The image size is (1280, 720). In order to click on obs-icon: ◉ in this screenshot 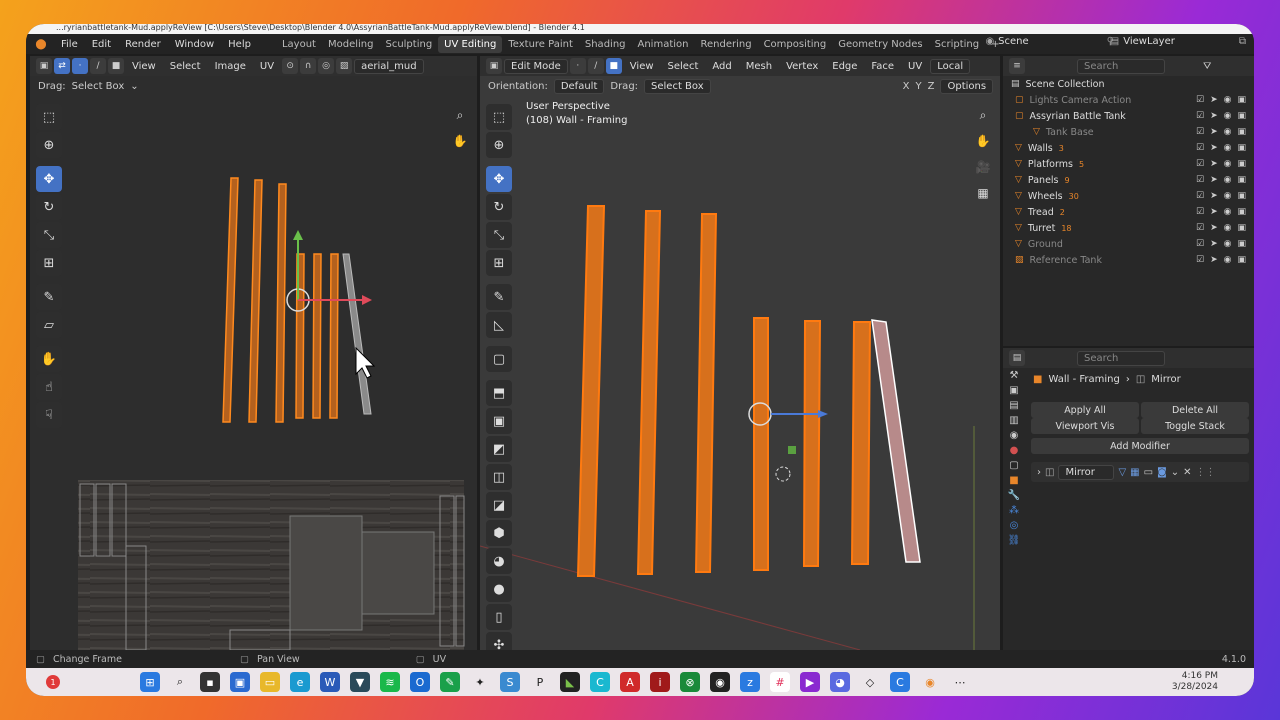, I will do `click(720, 682)`.